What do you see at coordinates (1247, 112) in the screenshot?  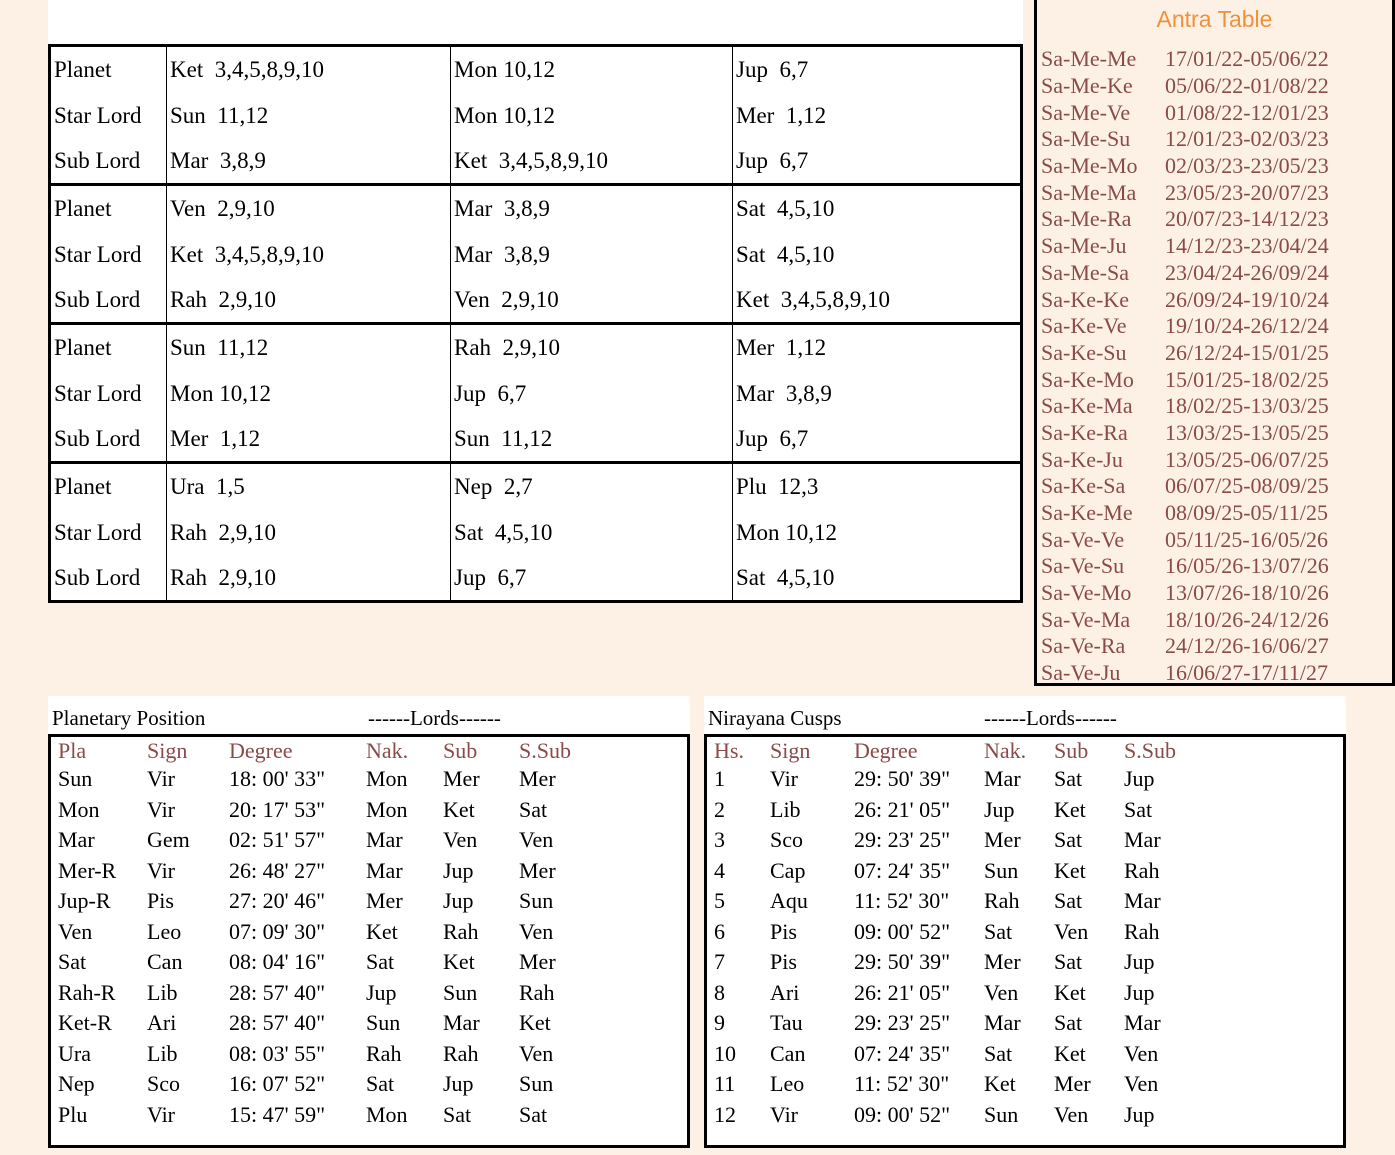 I see `antra-date-range: 01/08/22-12/01/23` at bounding box center [1247, 112].